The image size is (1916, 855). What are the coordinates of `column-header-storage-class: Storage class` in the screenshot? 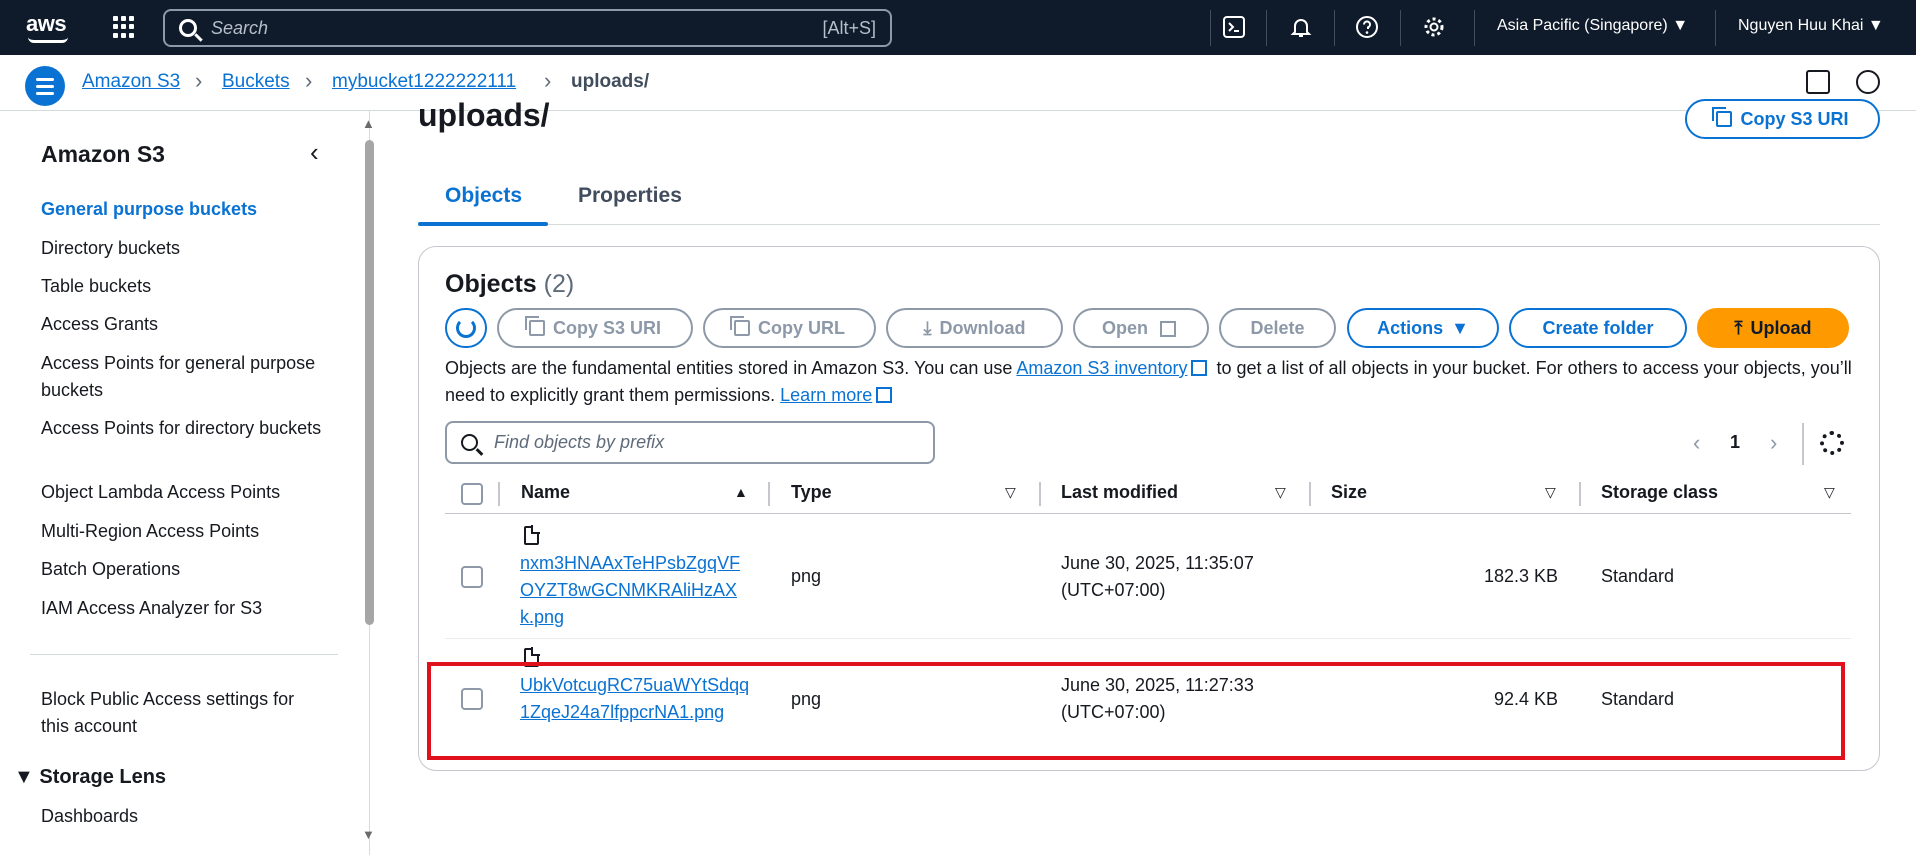 It's located at (1659, 492).